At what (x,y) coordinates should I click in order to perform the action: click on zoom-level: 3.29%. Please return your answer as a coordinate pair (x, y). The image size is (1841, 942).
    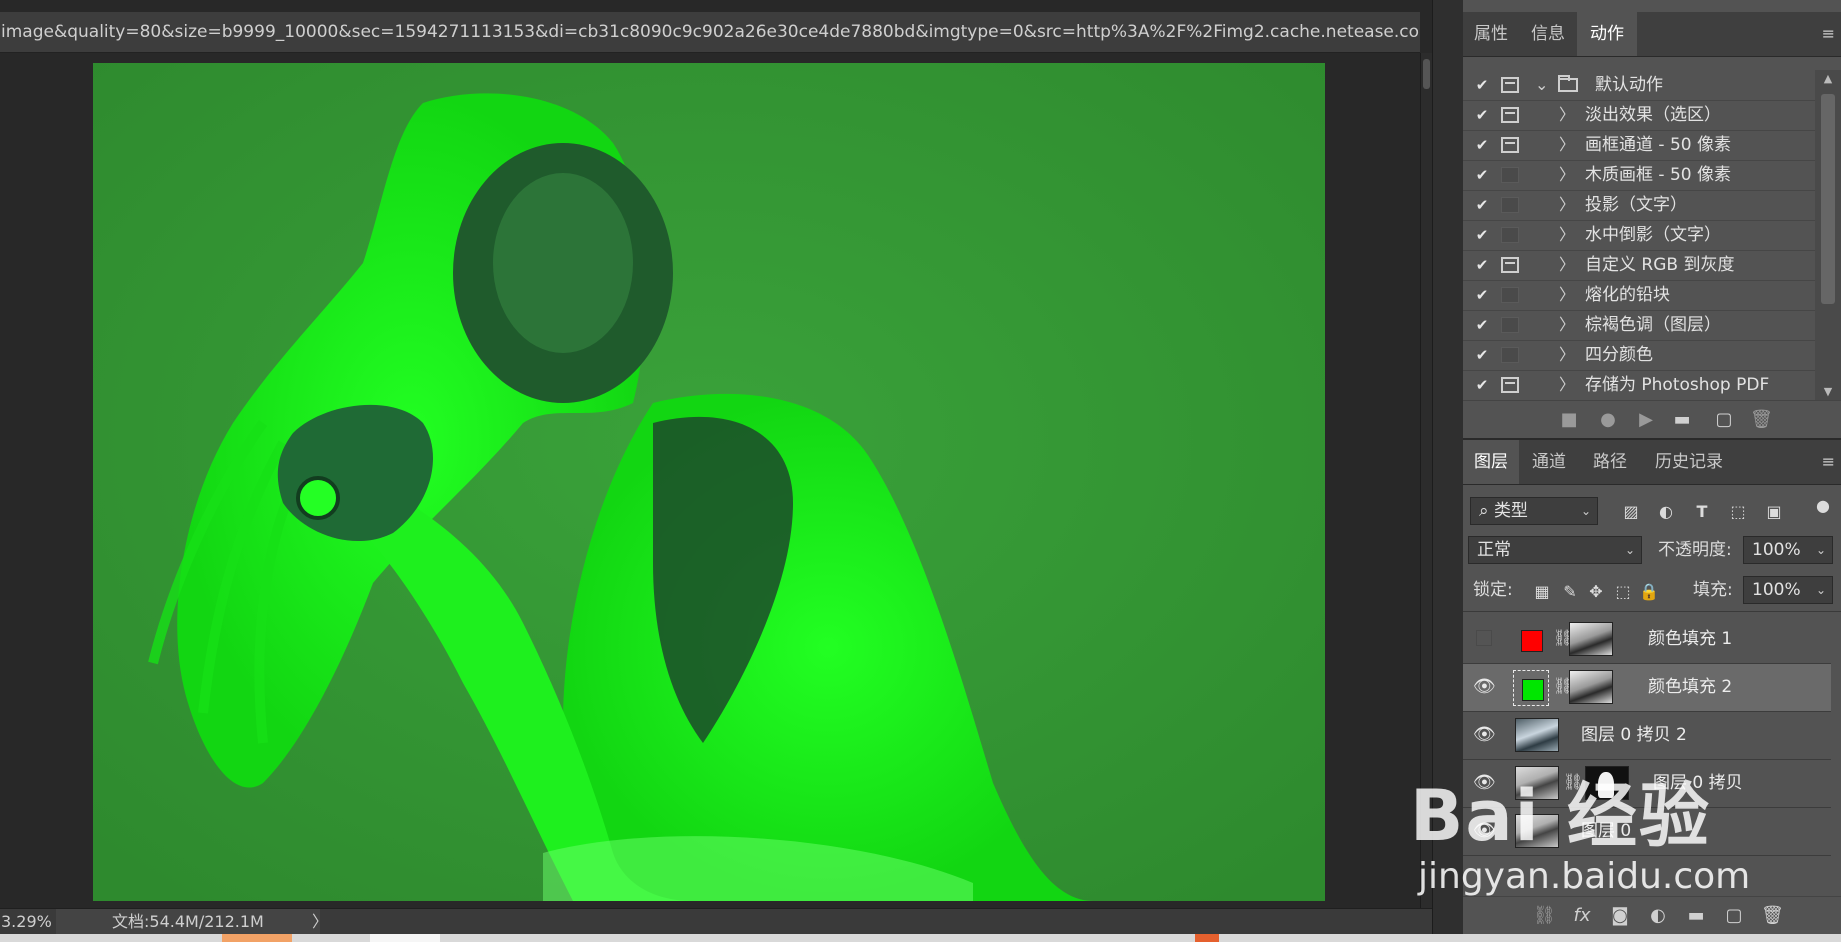
    Looking at the image, I should click on (27, 922).